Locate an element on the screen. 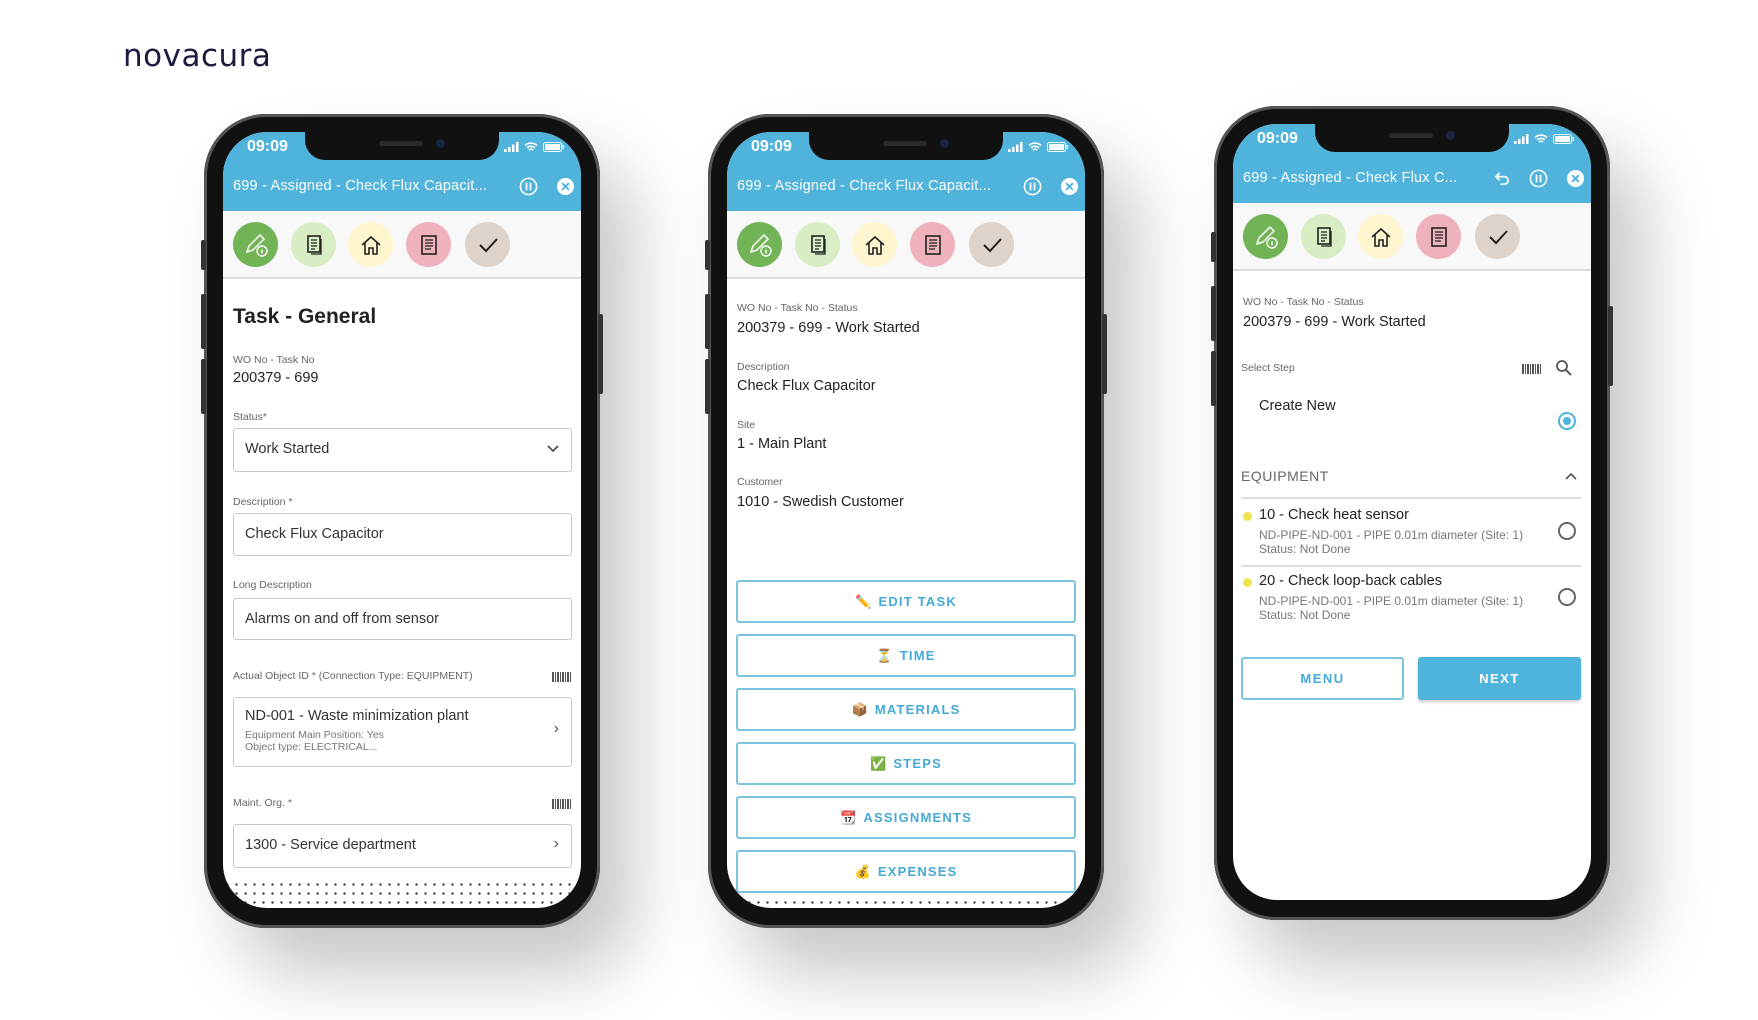 This screenshot has height=1020, width=1758. checkmark-icon is located at coordinates (992, 244).